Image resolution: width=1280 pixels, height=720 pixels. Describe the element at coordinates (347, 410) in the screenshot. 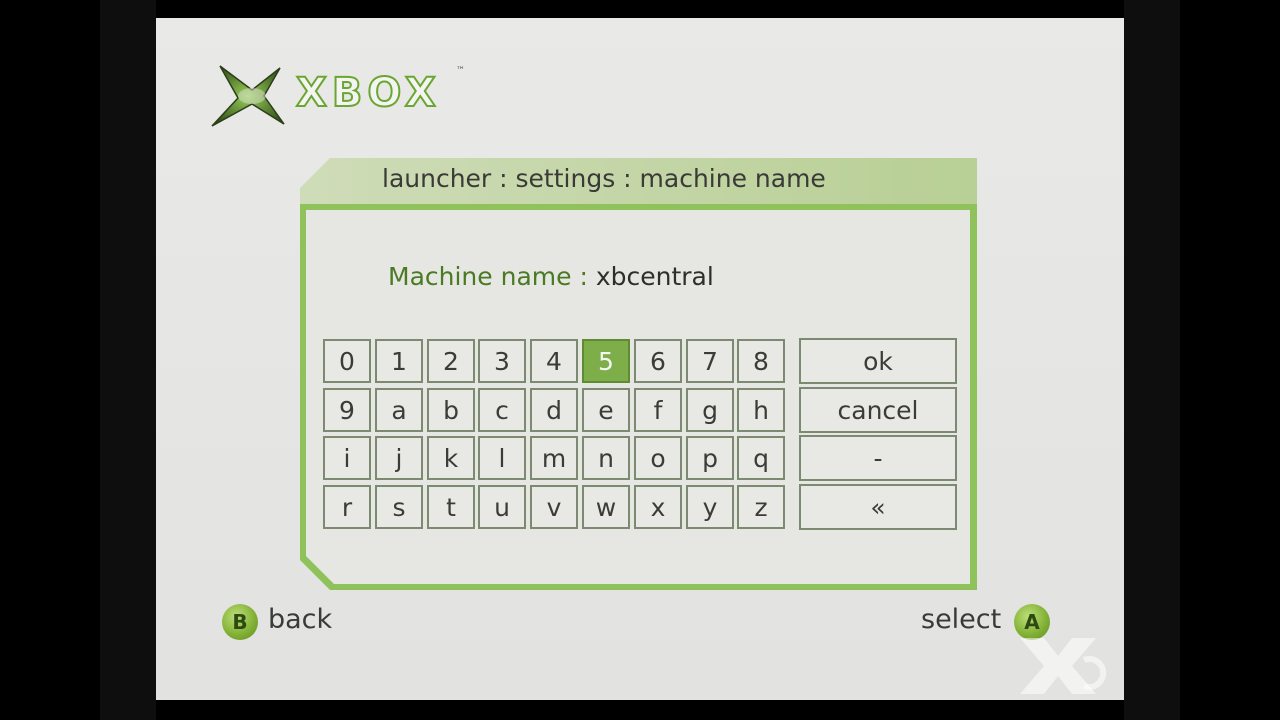

I see `key-9: 9` at that location.